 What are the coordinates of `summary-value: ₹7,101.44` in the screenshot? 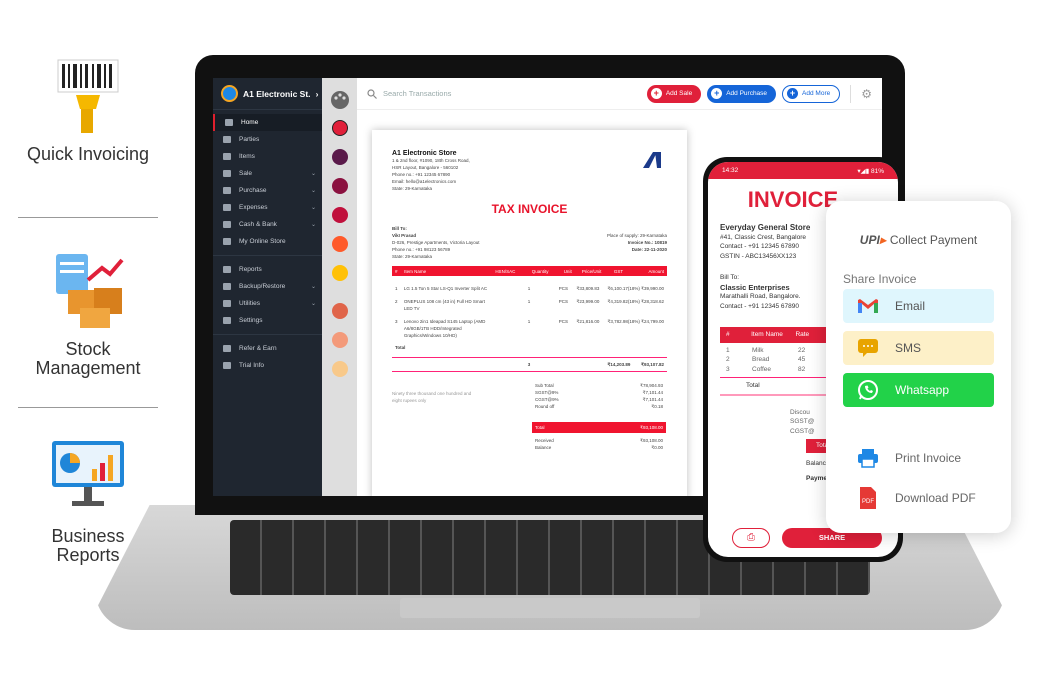 It's located at (652, 399).